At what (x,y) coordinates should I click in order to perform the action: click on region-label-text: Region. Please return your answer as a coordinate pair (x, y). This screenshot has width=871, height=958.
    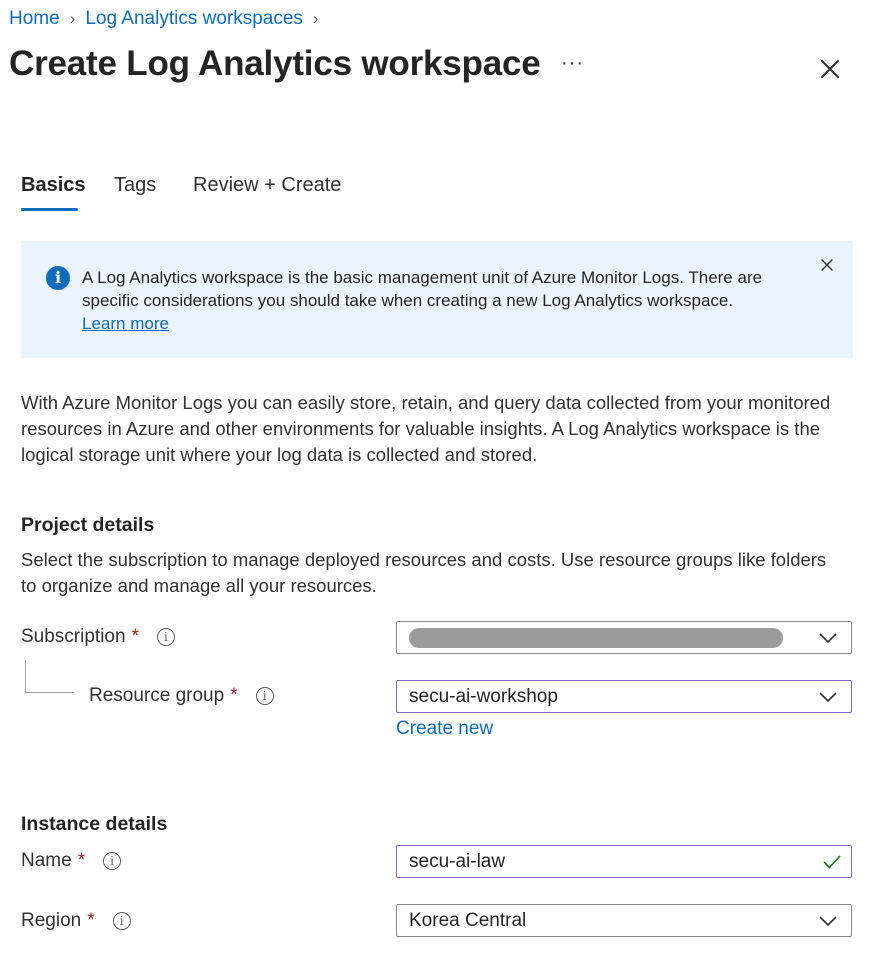
    Looking at the image, I should click on (51, 920).